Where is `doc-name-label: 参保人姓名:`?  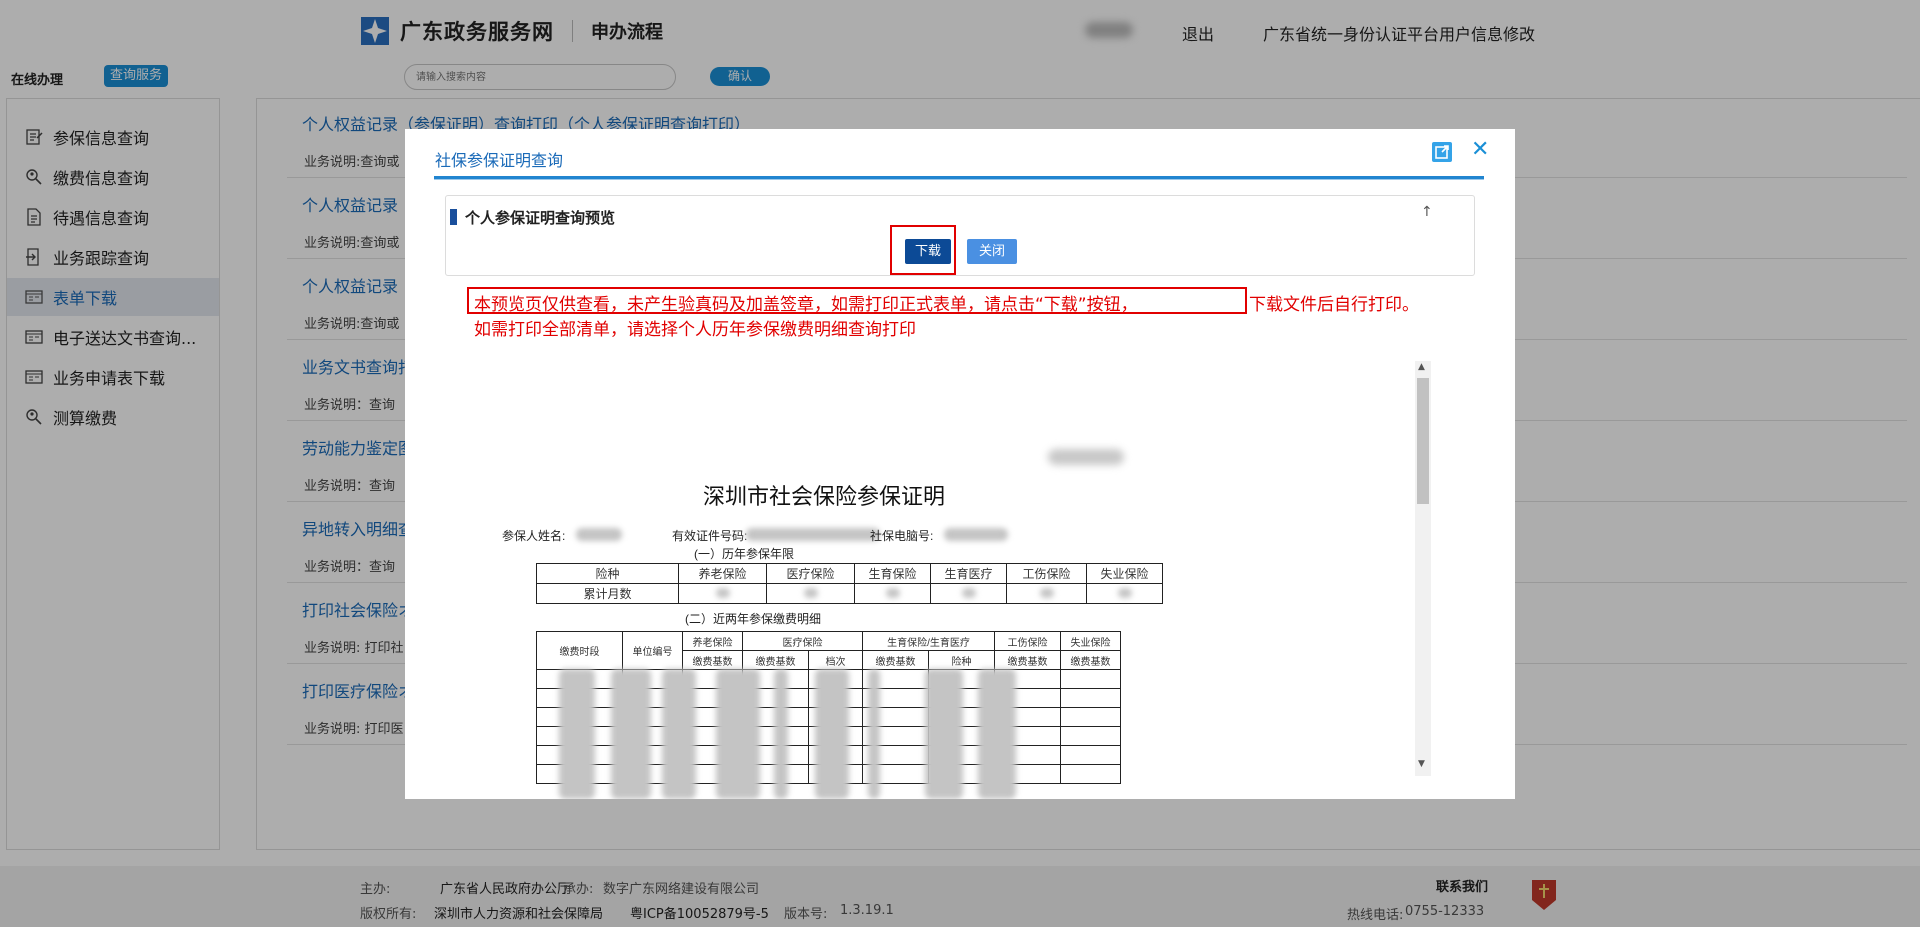
doc-name-label: 参保人姓名: is located at coordinates (534, 536).